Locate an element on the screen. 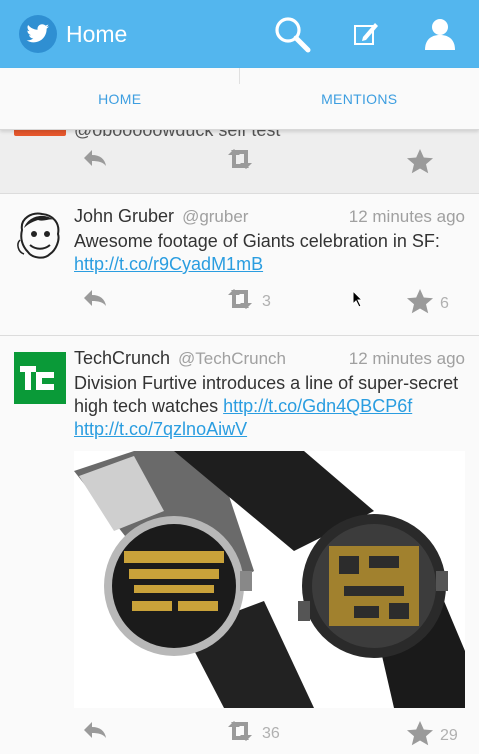 This screenshot has width=479, height=754. action-bar: Home is located at coordinates (239, 34).